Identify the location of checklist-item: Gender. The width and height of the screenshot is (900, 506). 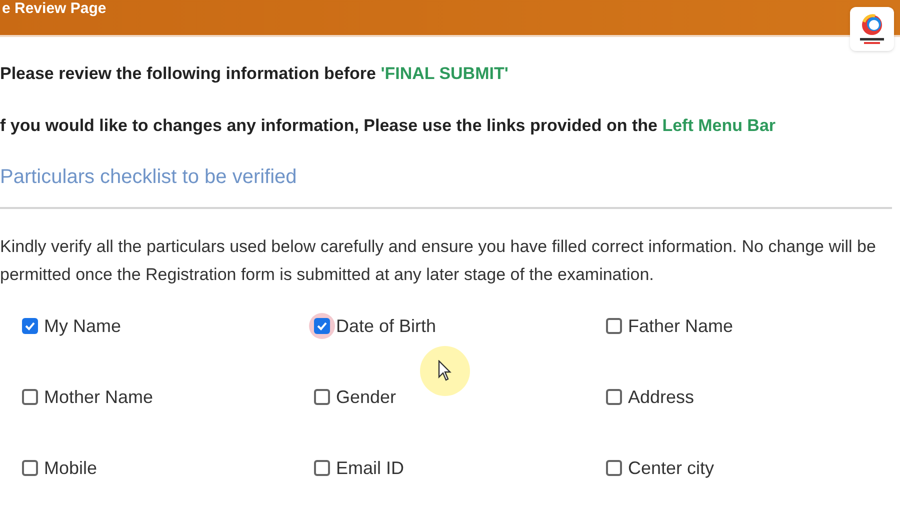
(355, 397).